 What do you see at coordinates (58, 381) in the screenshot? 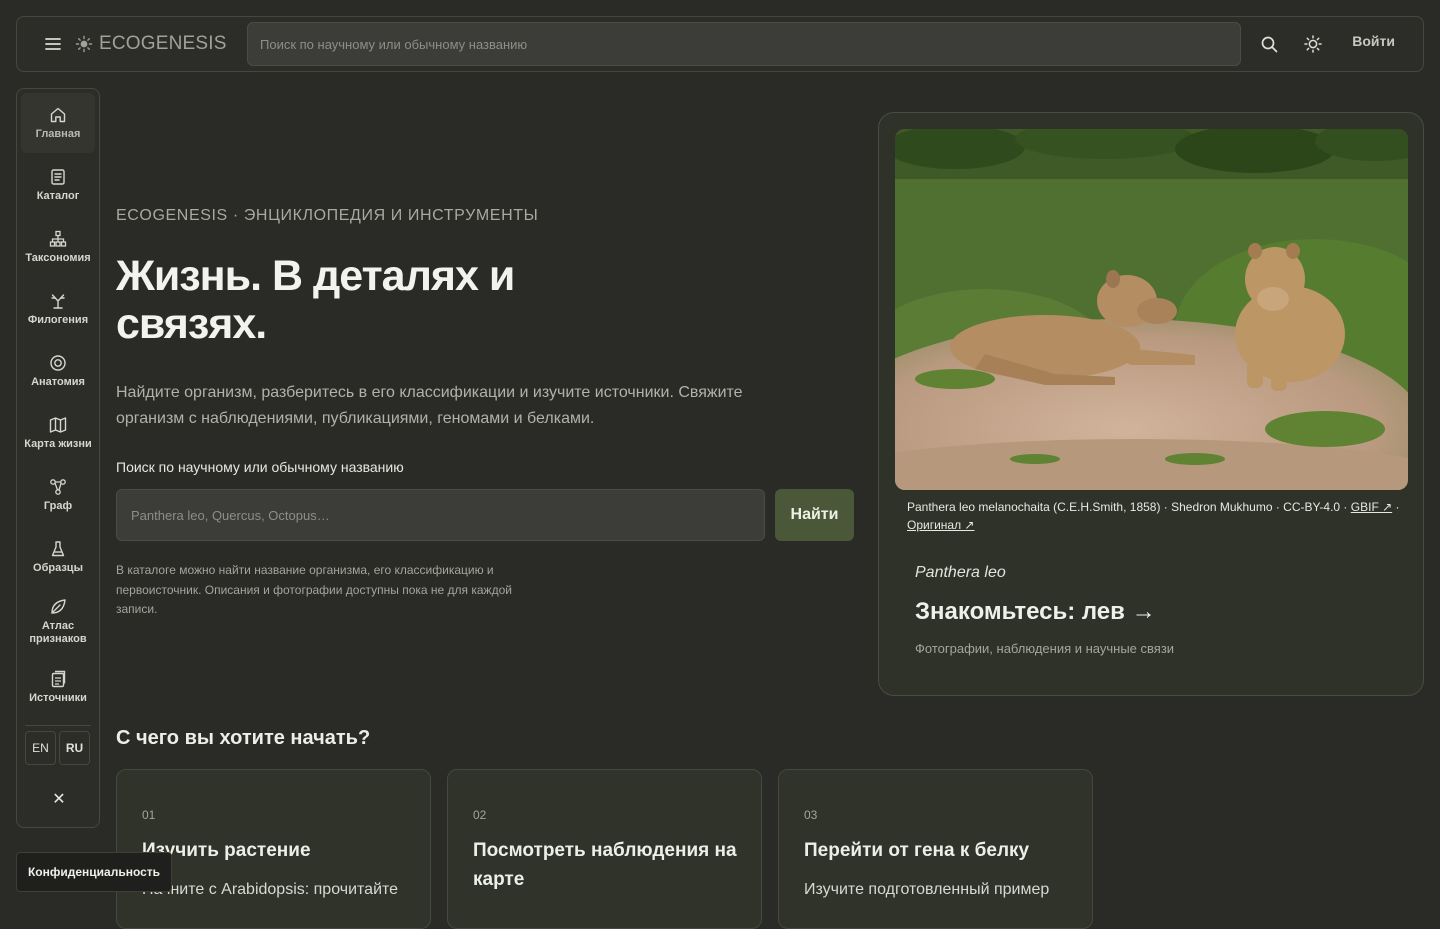
I see `sidebar-item-label: Анатомия` at bounding box center [58, 381].